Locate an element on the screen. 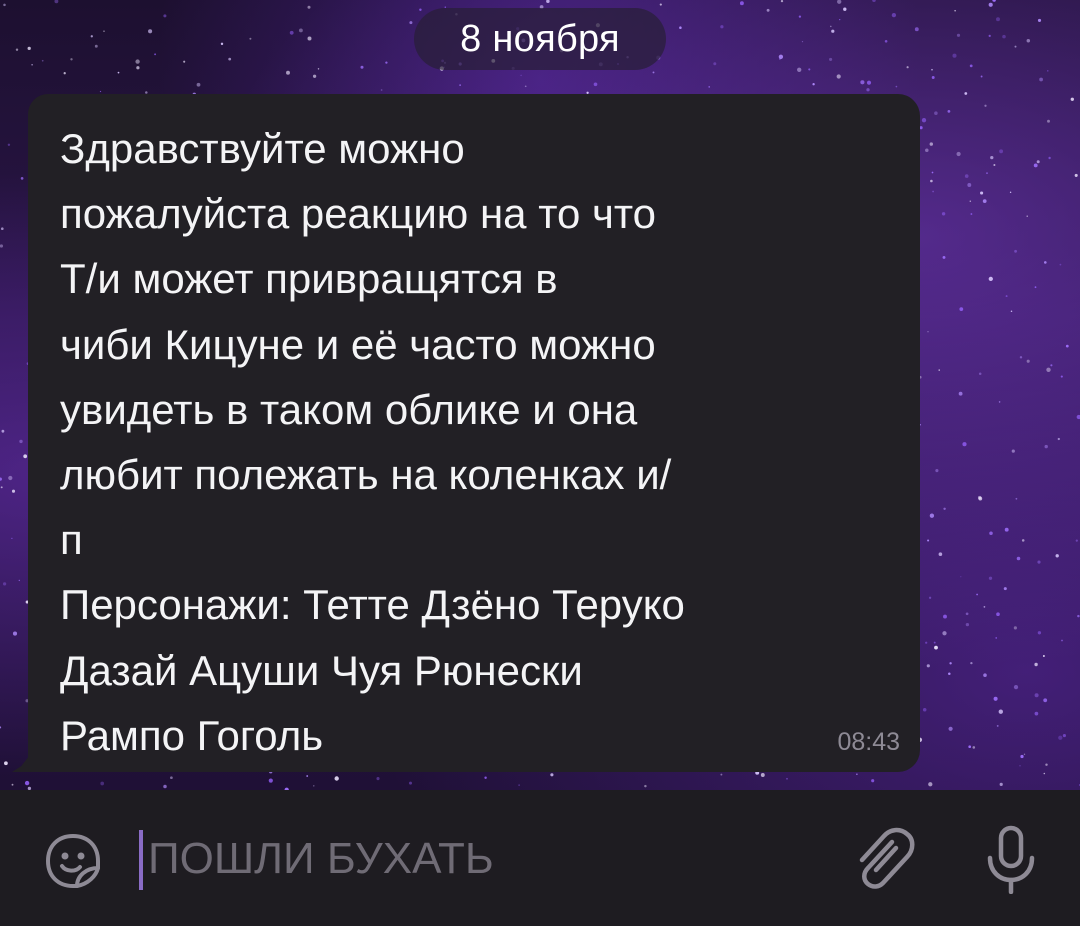  message-time: 08:43 is located at coordinates (868, 742).